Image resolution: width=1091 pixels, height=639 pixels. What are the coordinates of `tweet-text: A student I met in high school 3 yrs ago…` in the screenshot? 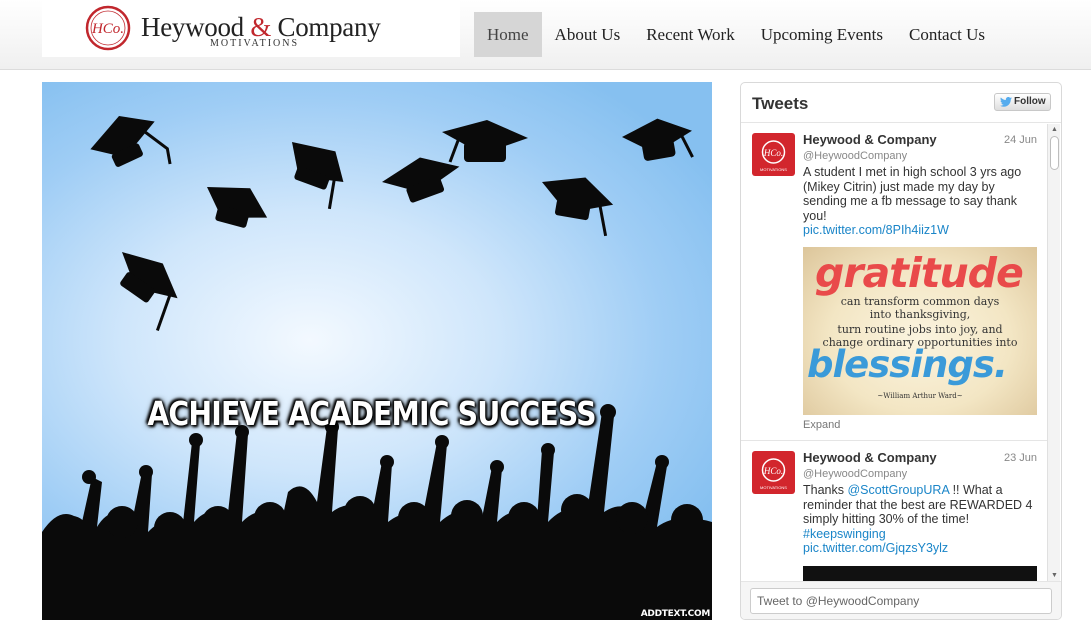 It's located at (912, 201).